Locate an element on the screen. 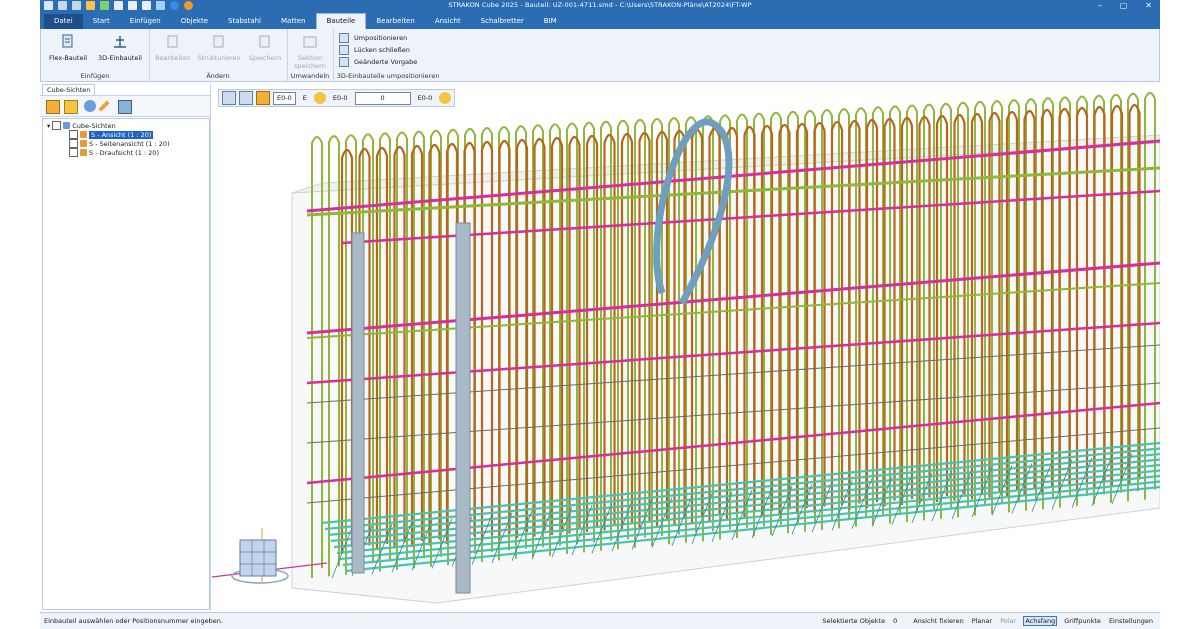 The image size is (1200, 629). expand-icon: ▾ is located at coordinates (48, 126).